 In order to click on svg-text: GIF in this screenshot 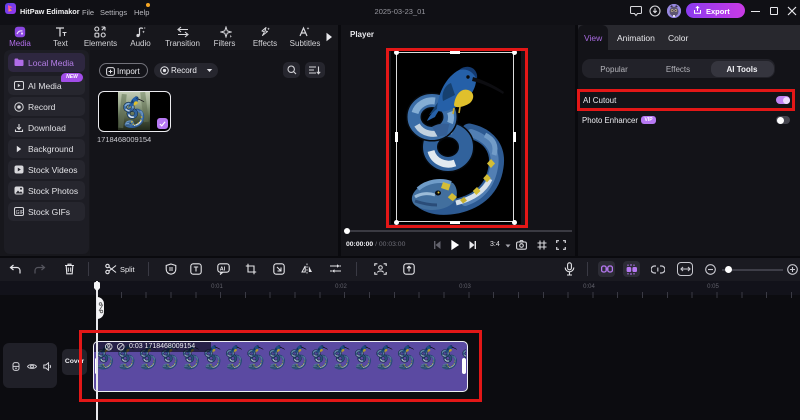, I will do `click(20, 213)`.